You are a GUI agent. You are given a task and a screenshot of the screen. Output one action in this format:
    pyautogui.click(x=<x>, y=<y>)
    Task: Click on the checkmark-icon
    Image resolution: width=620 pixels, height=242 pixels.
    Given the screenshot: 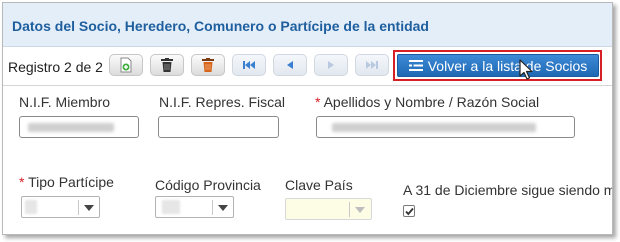 What is the action you would take?
    pyautogui.click(x=409, y=211)
    